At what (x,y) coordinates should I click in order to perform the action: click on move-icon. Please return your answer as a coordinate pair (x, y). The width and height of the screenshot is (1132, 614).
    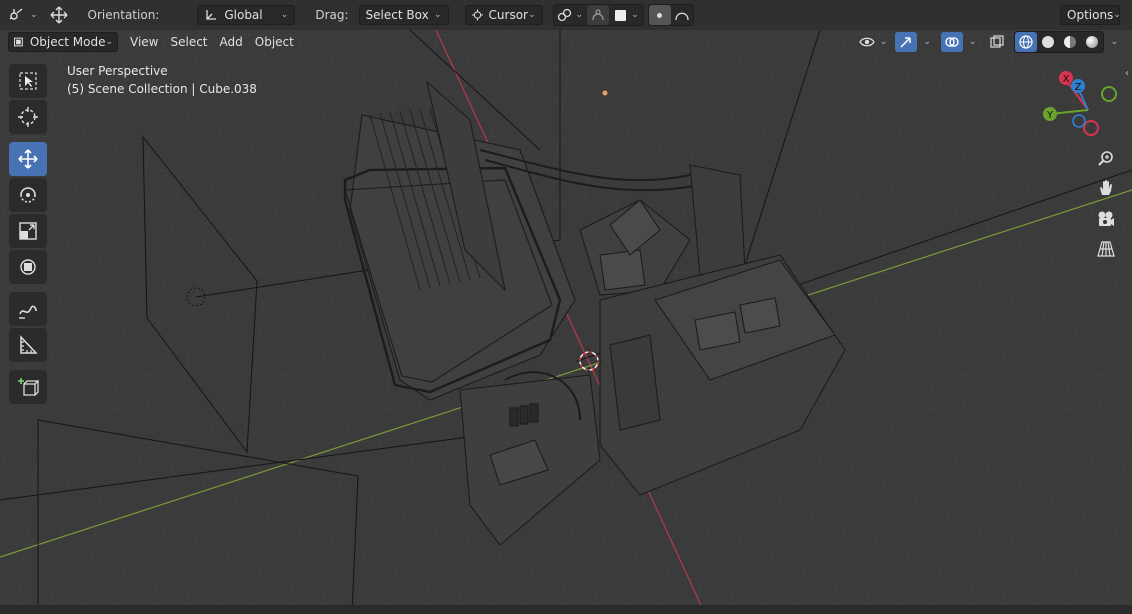
    Looking at the image, I should click on (28, 159).